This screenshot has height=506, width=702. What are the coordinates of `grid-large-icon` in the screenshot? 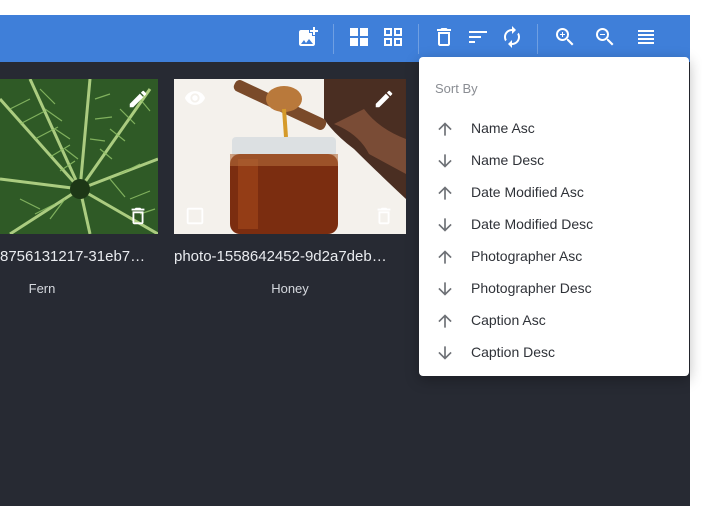 It's located at (359, 39).